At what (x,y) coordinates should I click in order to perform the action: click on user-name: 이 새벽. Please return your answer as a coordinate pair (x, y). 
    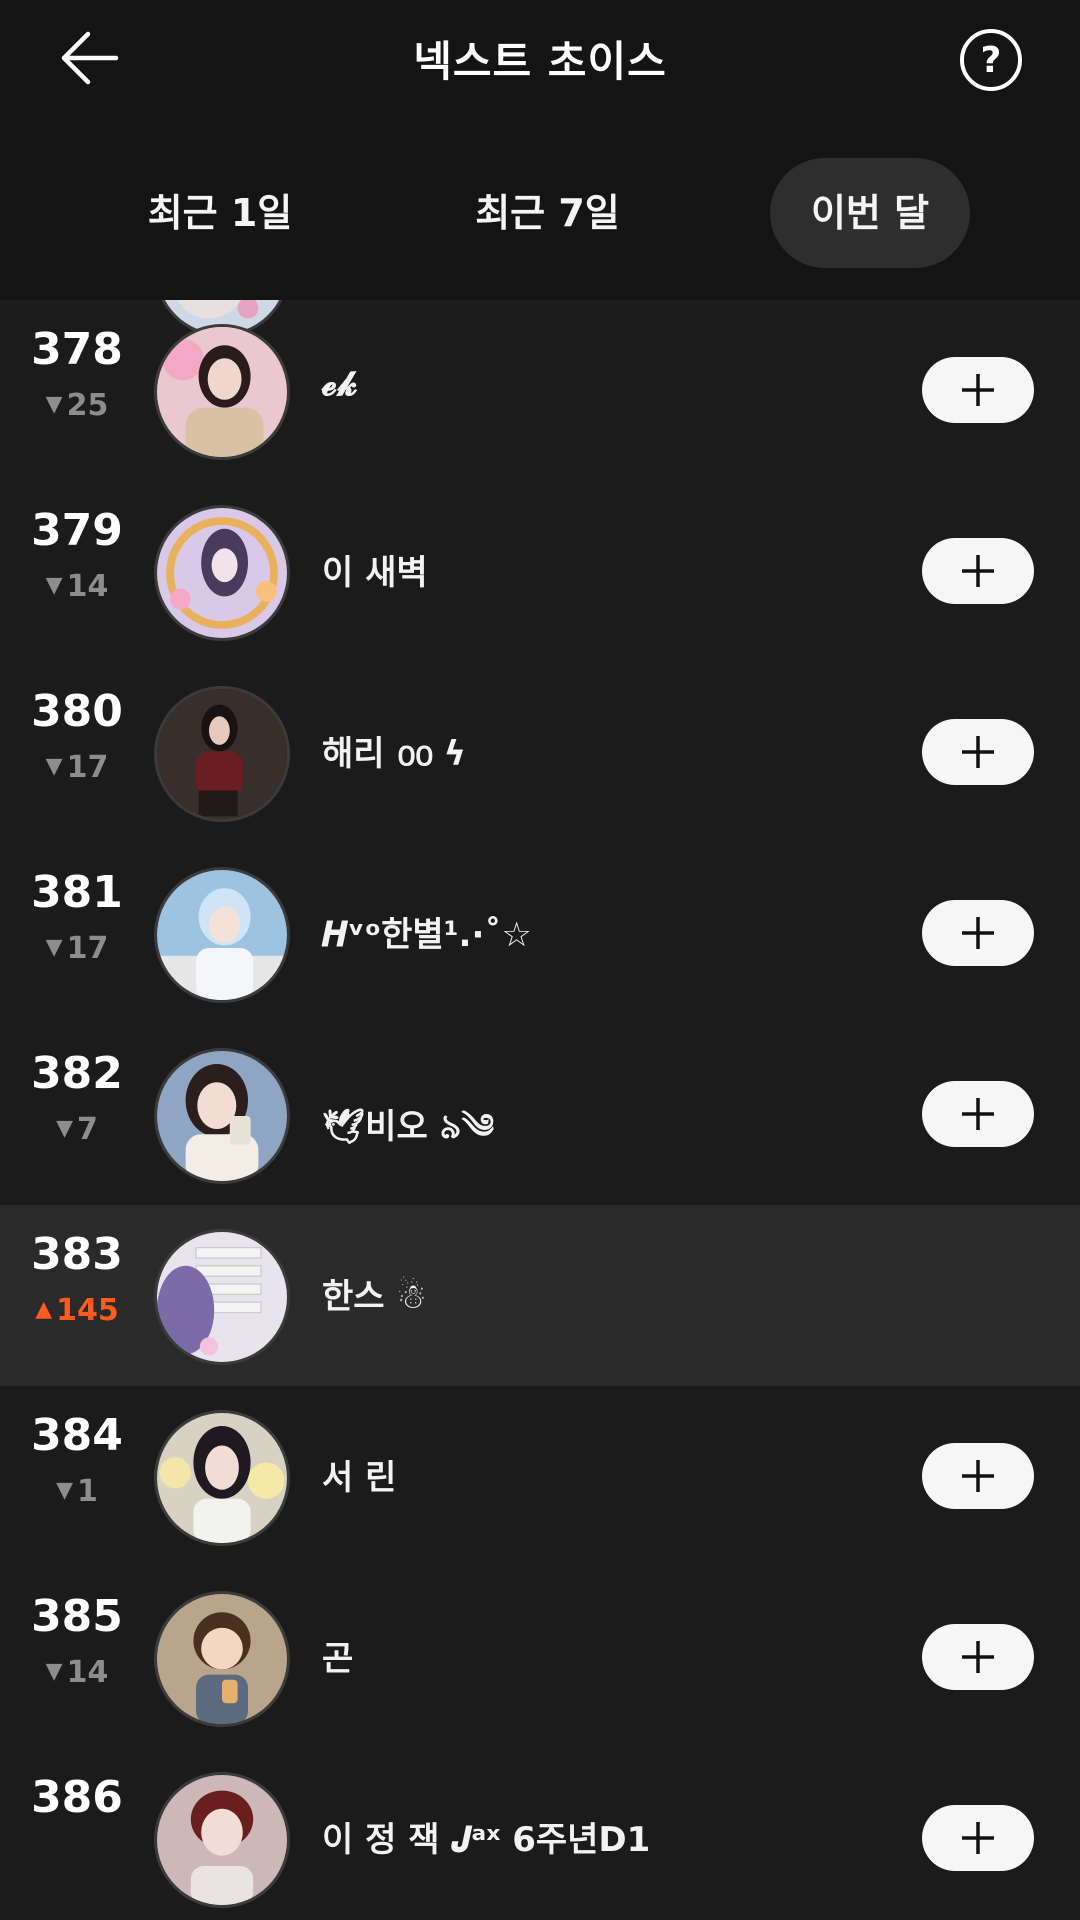
    Looking at the image, I should click on (375, 569).